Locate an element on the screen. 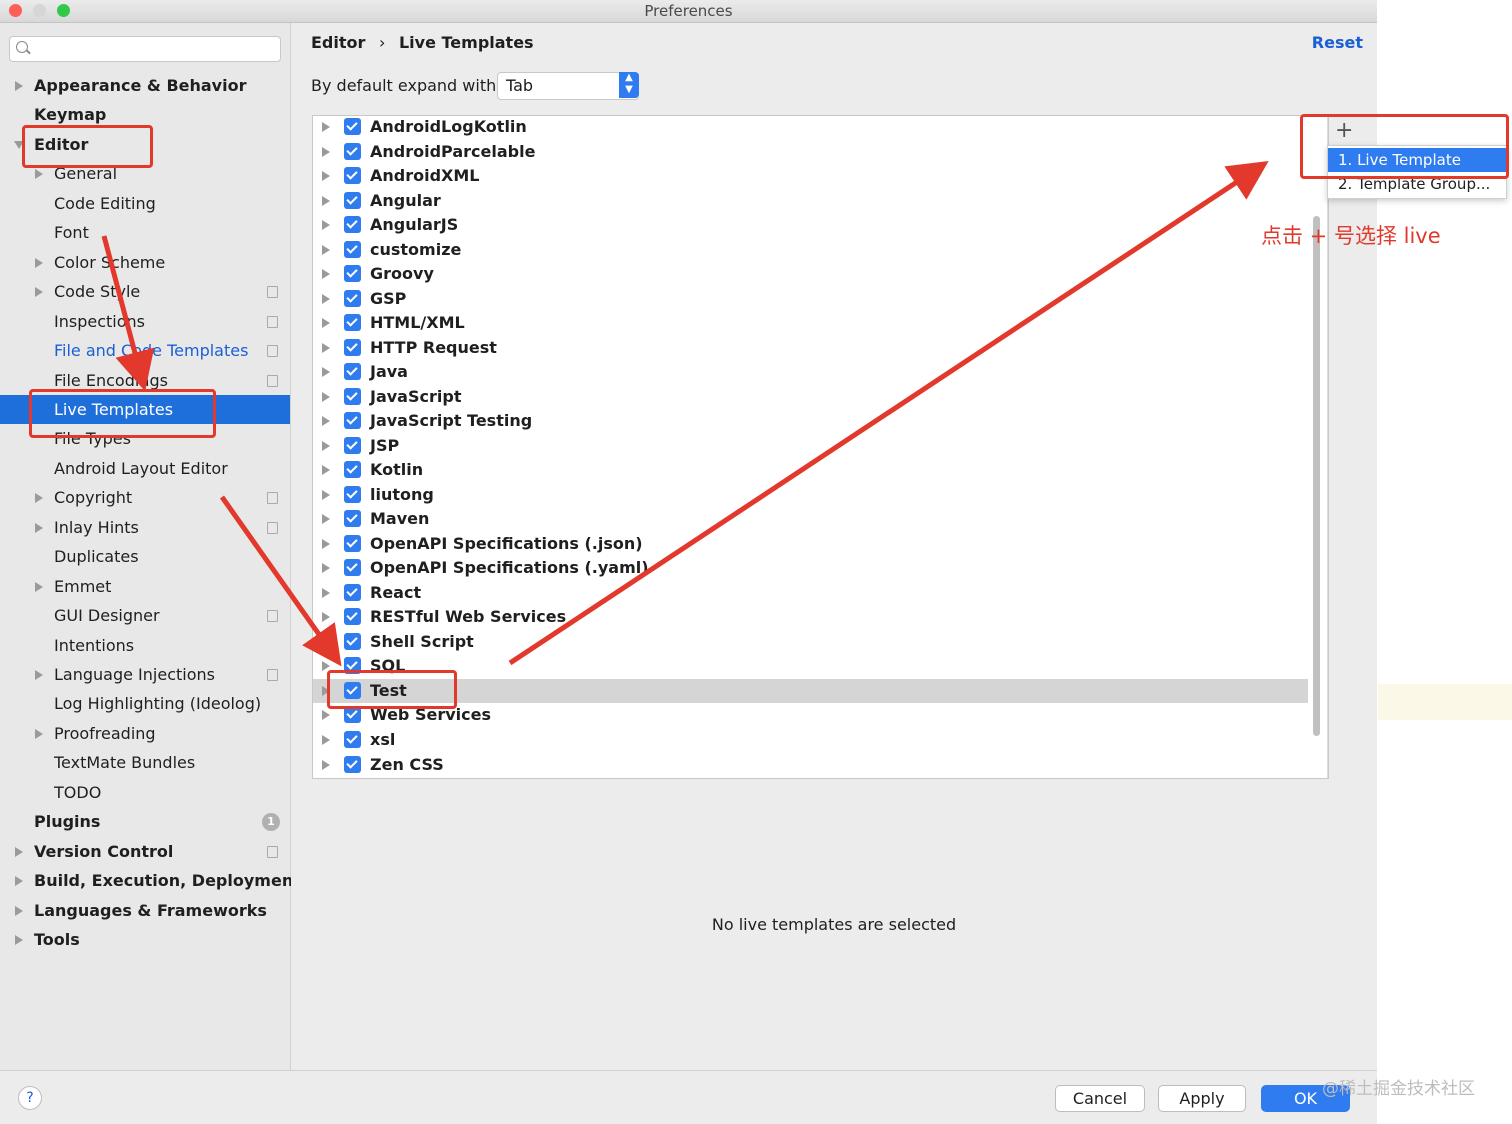  template-group-row: JavaScript is located at coordinates (810, 397).